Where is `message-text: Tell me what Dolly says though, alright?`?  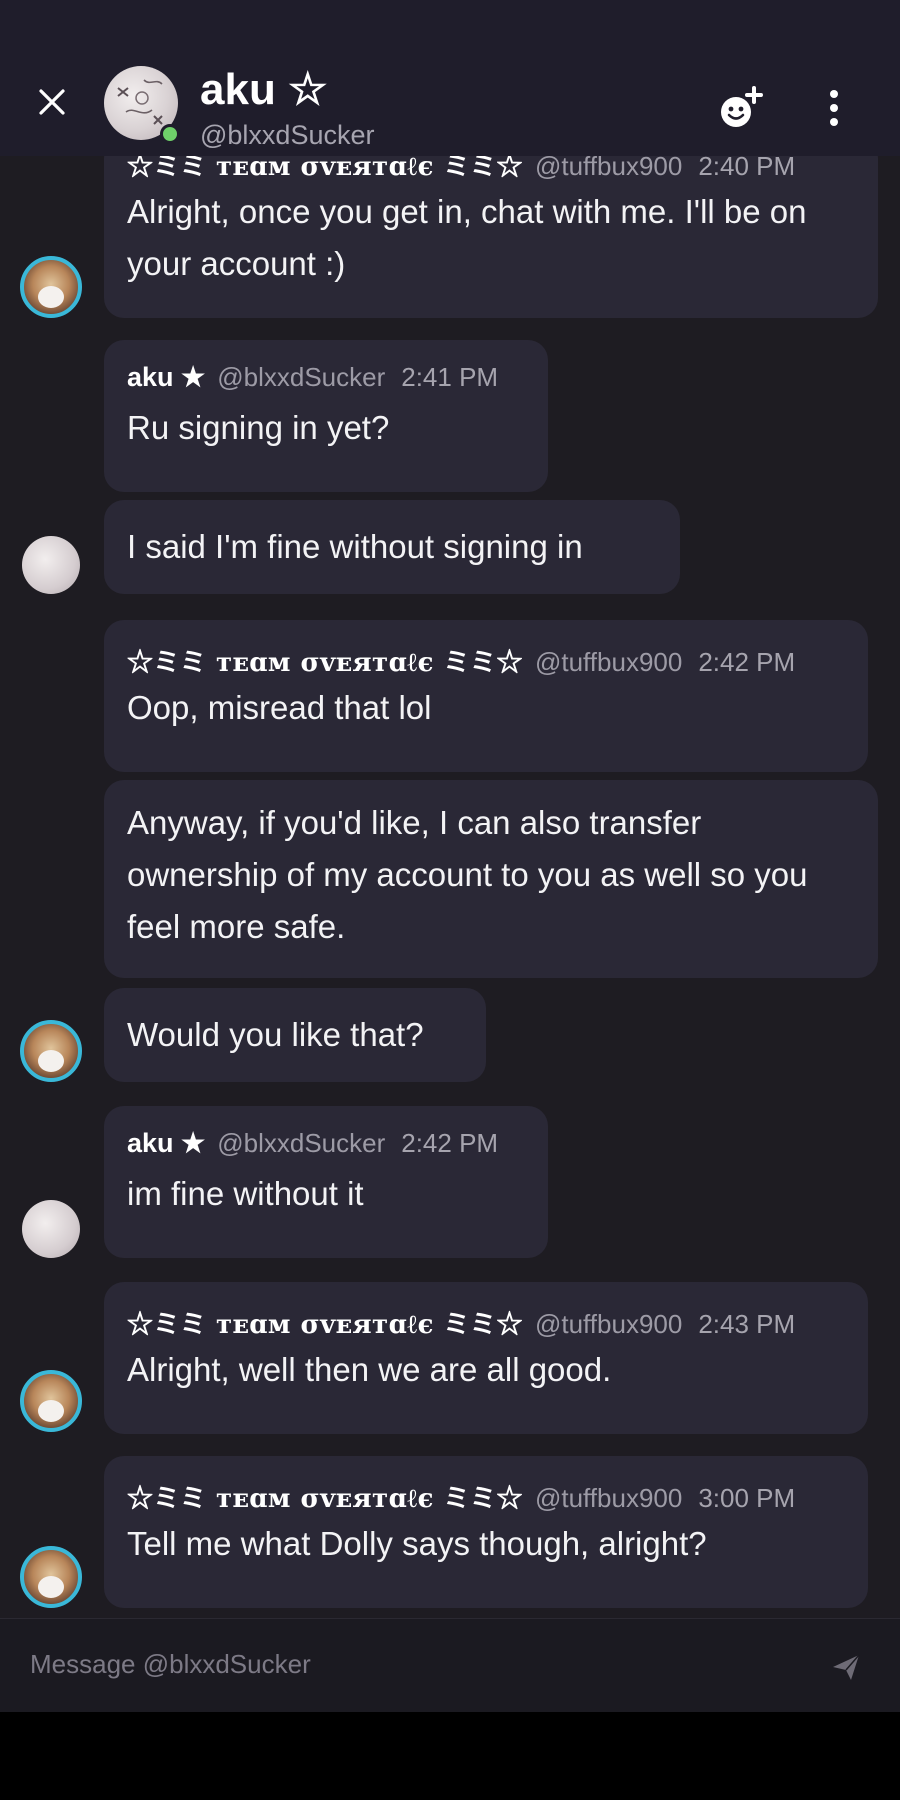 message-text: Tell me what Dolly says though, alright? is located at coordinates (417, 1543).